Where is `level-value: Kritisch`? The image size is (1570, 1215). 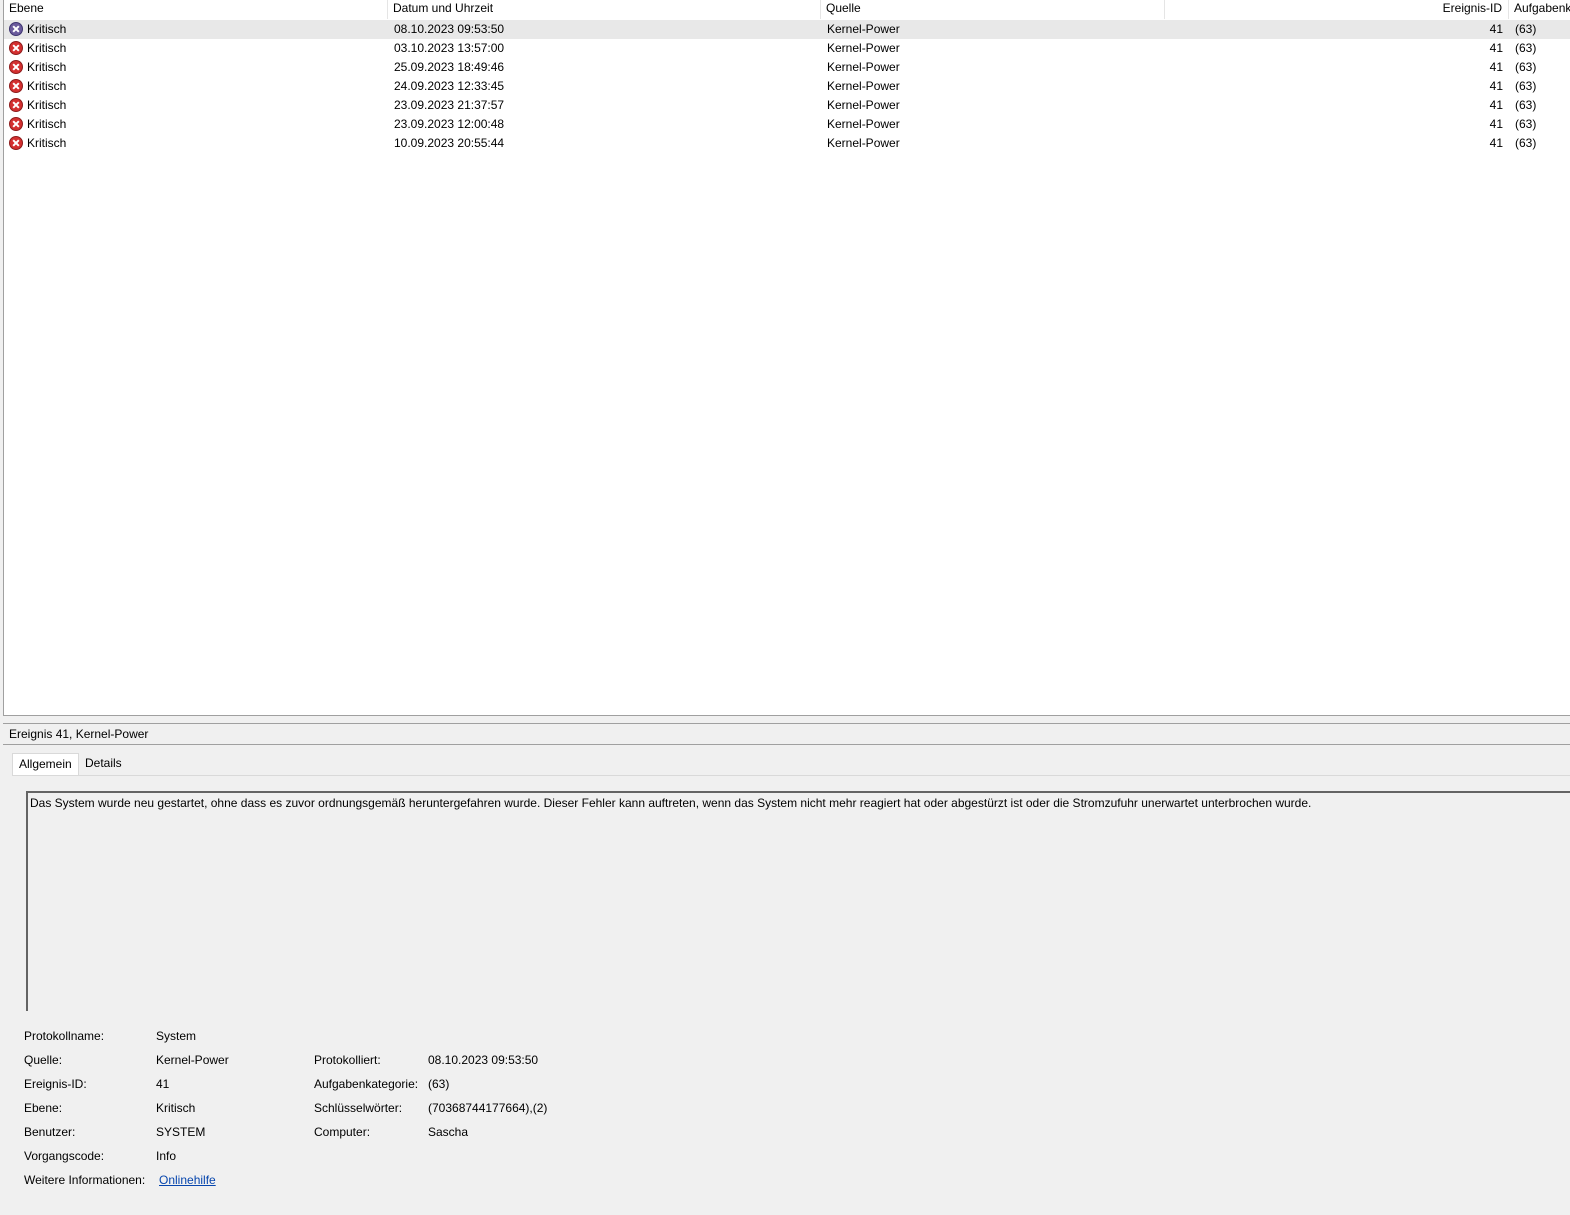
level-value: Kritisch is located at coordinates (176, 1108).